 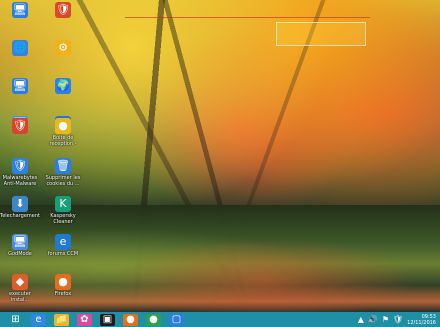 What do you see at coordinates (361, 319) in the screenshot?
I see `tray-up-arrow-icon: ▲` at bounding box center [361, 319].